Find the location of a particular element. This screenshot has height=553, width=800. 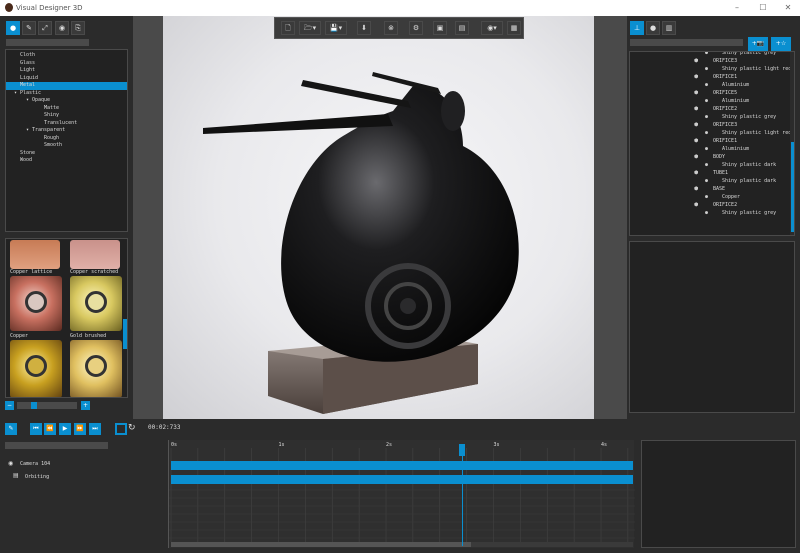

scene-scrollbar-track is located at coordinates (792, 143).